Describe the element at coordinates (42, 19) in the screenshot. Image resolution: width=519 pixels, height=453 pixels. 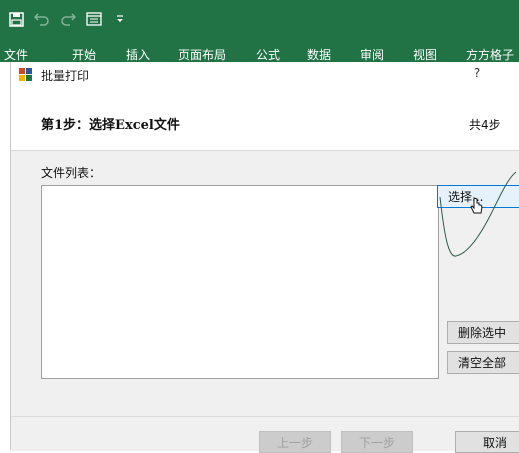
I see `undo-icon` at that location.